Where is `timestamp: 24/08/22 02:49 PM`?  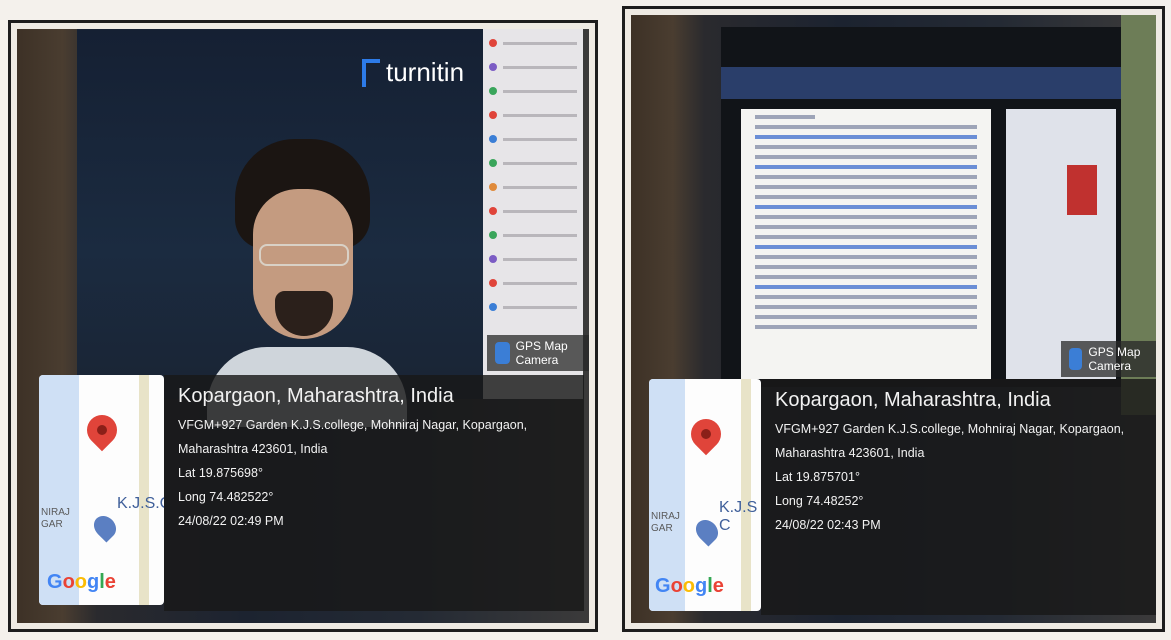
timestamp: 24/08/22 02:49 PM is located at coordinates (231, 521).